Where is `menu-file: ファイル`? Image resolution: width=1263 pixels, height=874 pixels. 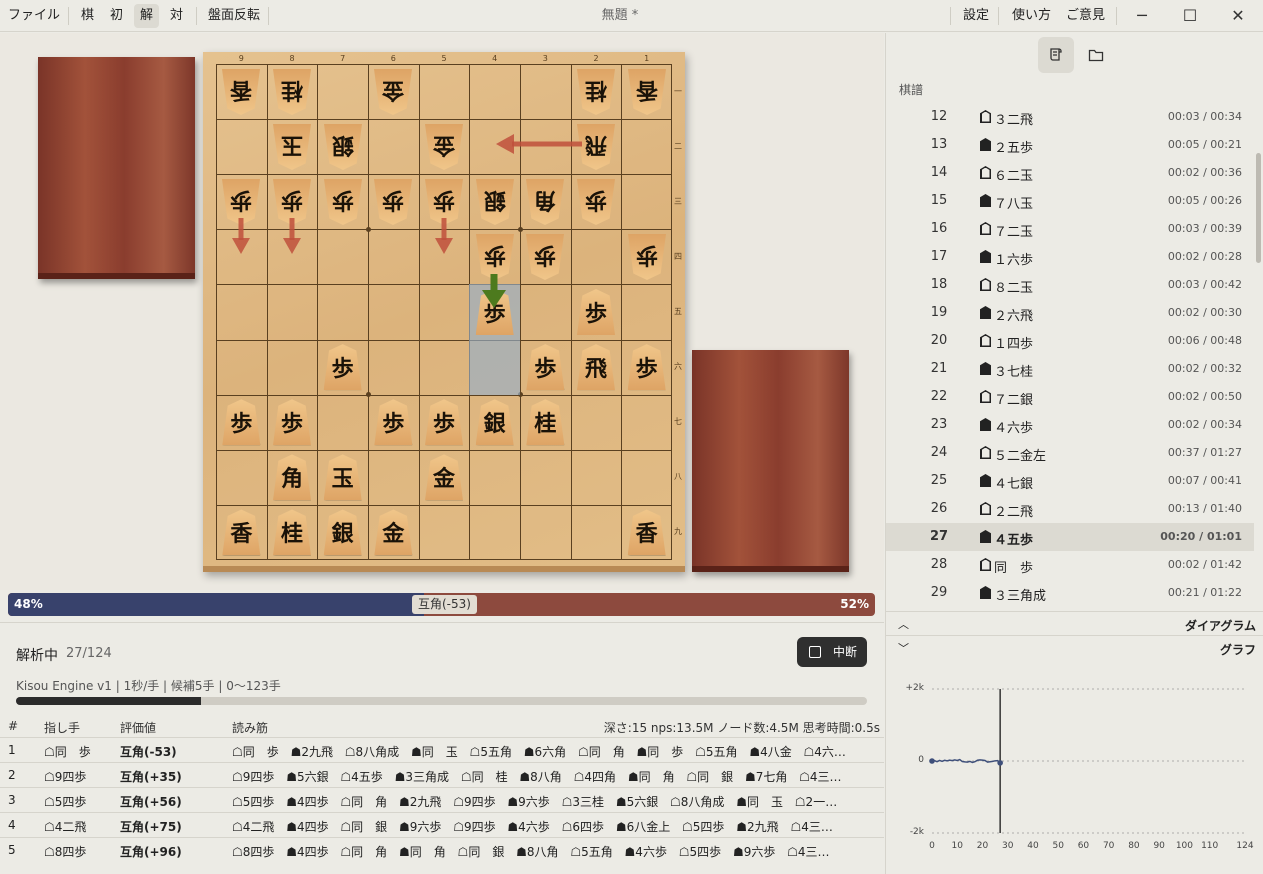
menu-file: ファイル is located at coordinates (34, 16).